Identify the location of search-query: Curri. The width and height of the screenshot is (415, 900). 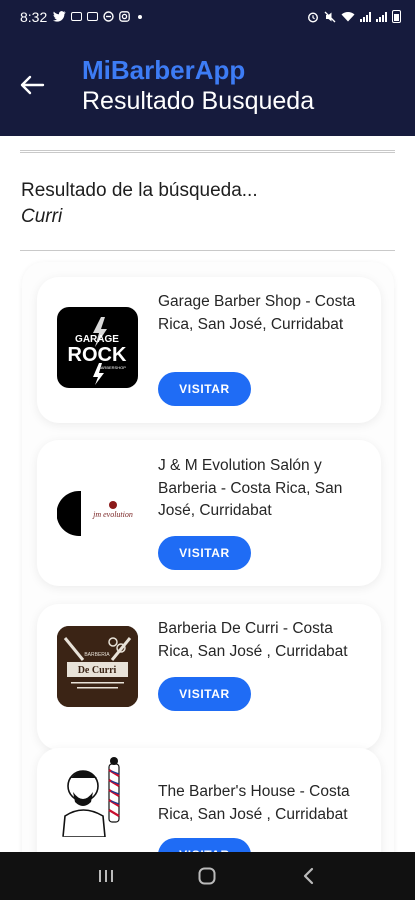
(42, 216).